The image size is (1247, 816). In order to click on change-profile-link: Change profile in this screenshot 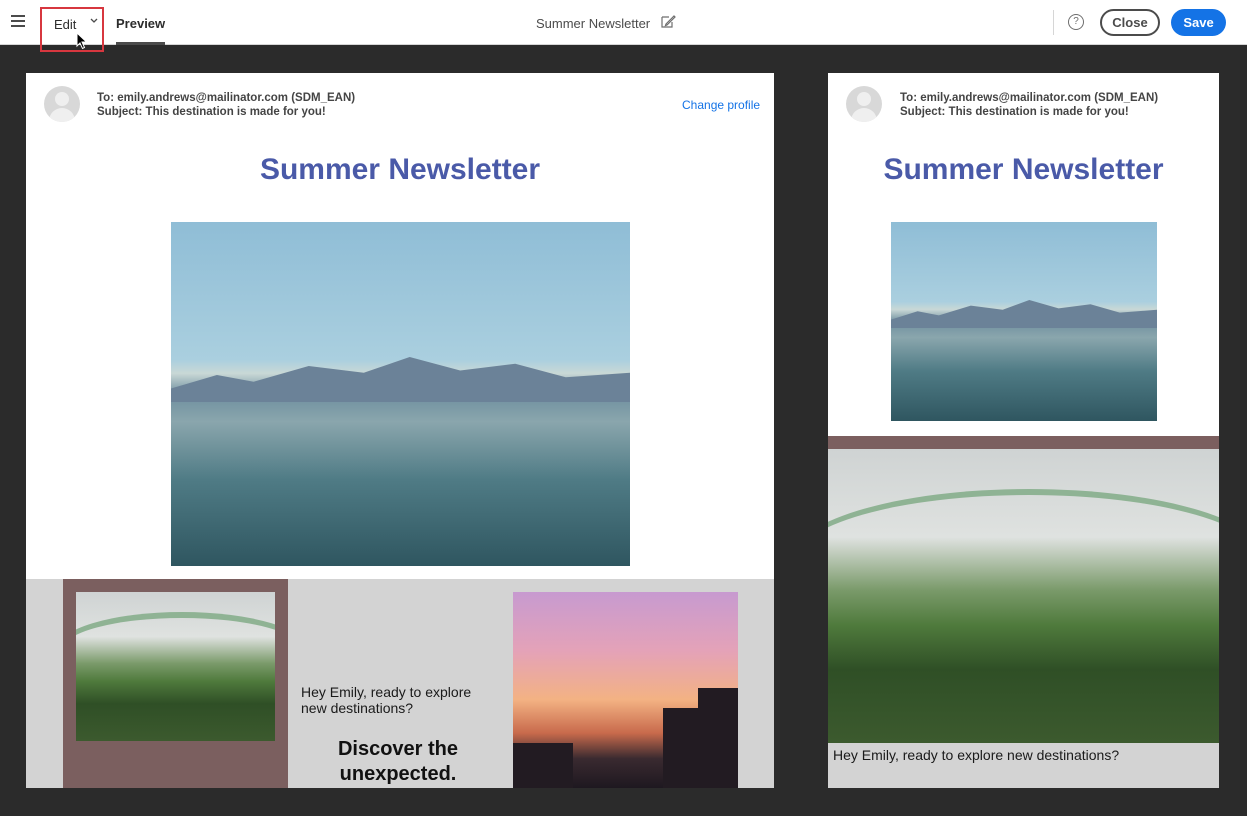, I will do `click(721, 105)`.